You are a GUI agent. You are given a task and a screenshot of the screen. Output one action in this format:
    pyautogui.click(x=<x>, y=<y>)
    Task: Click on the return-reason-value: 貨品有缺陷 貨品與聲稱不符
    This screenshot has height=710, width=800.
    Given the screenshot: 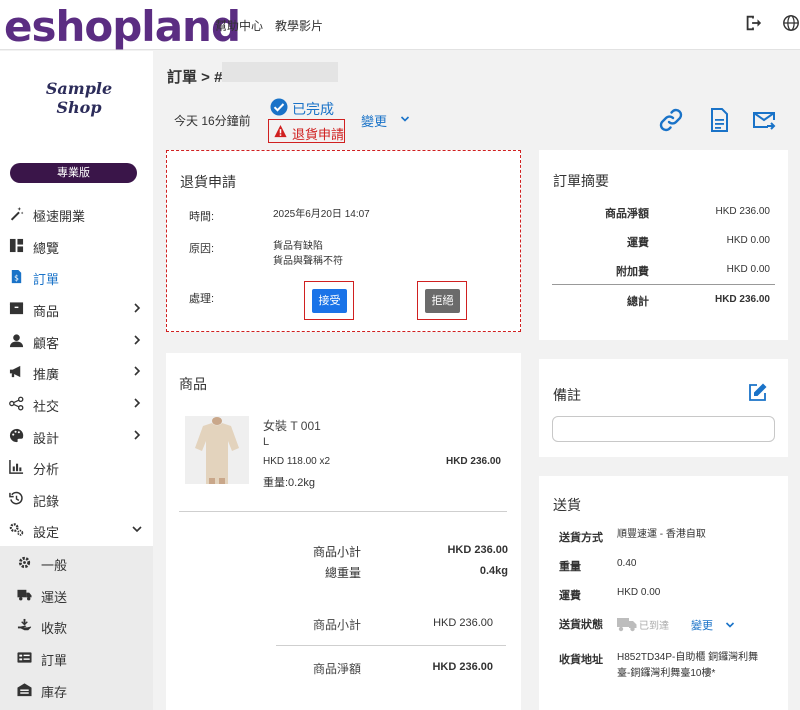 What is the action you would take?
    pyautogui.click(x=308, y=254)
    